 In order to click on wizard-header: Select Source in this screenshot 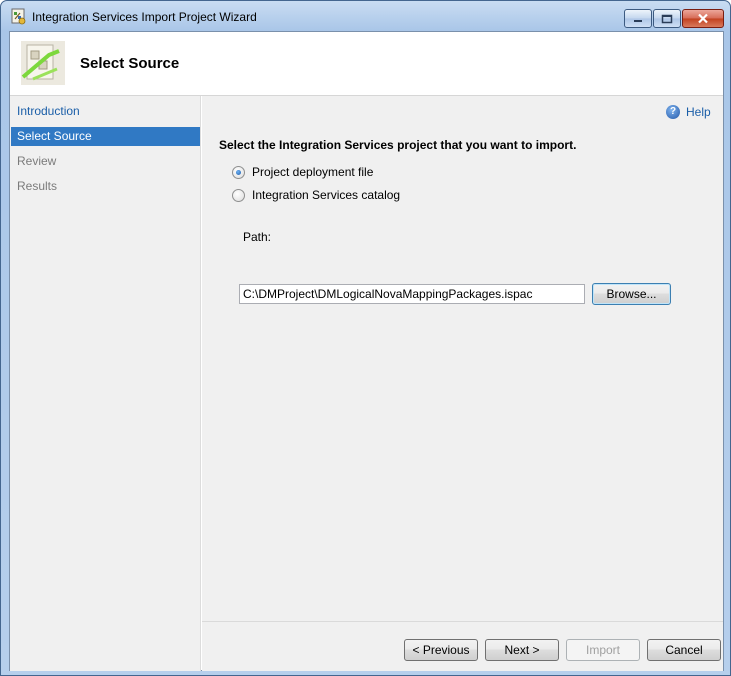, I will do `click(366, 64)`.